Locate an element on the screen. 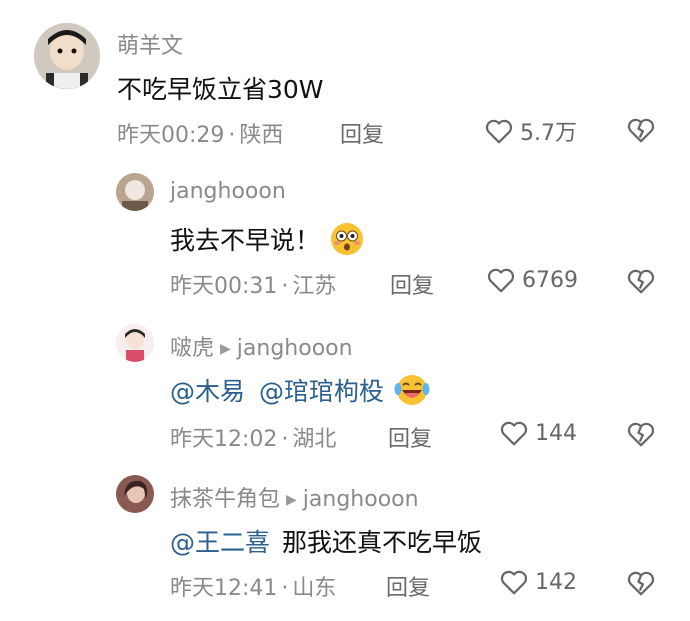 This screenshot has width=690, height=621. comment-author: 萌羊文 is located at coordinates (150, 44).